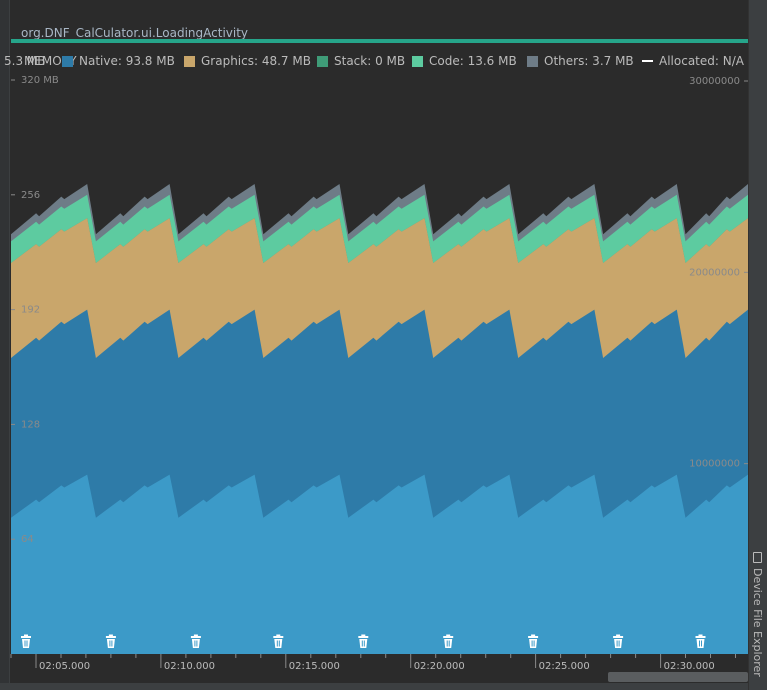  What do you see at coordinates (256, 61) in the screenshot?
I see `legend-graphics-label: Graphics: 48.7 MB` at bounding box center [256, 61].